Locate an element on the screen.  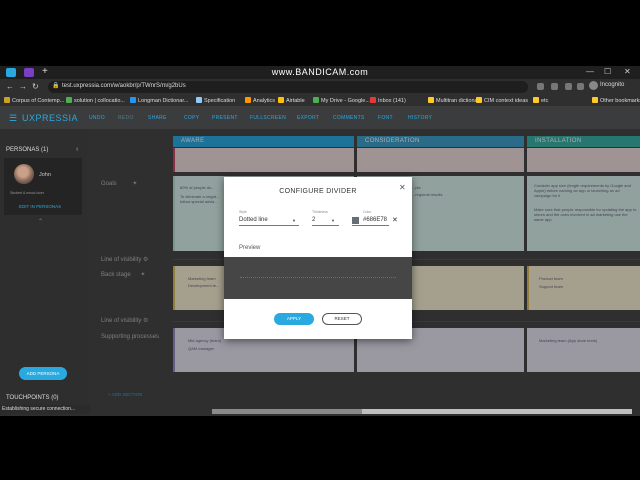
apply-button: APPLY is located at coordinates (294, 319).